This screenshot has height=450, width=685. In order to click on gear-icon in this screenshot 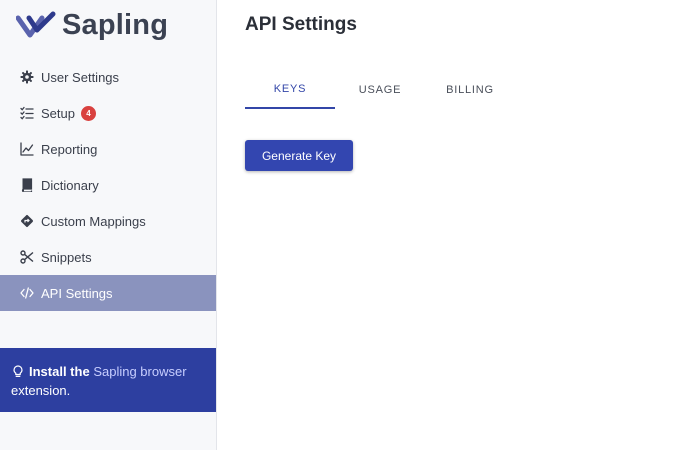, I will do `click(27, 77)`.